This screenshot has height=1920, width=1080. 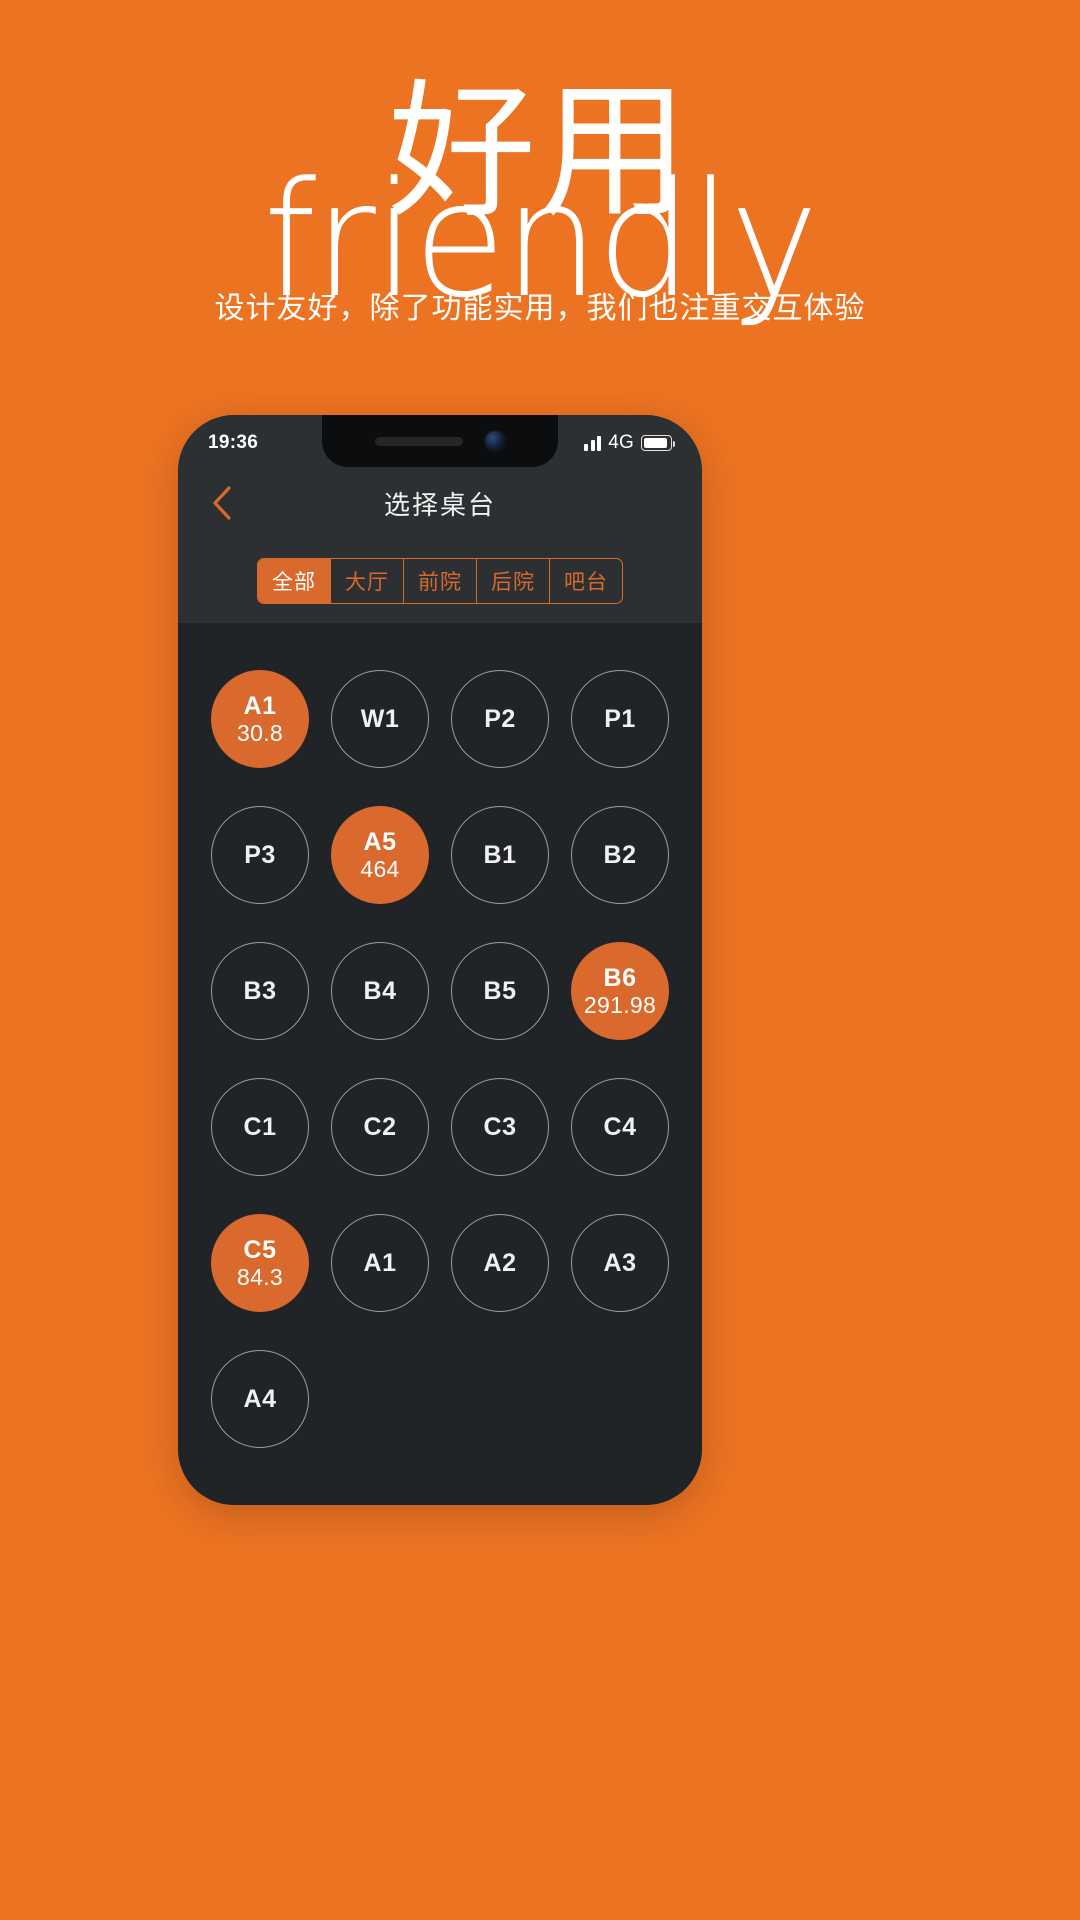 I want to click on table-cell: C5 84.3, so click(x=260, y=1263).